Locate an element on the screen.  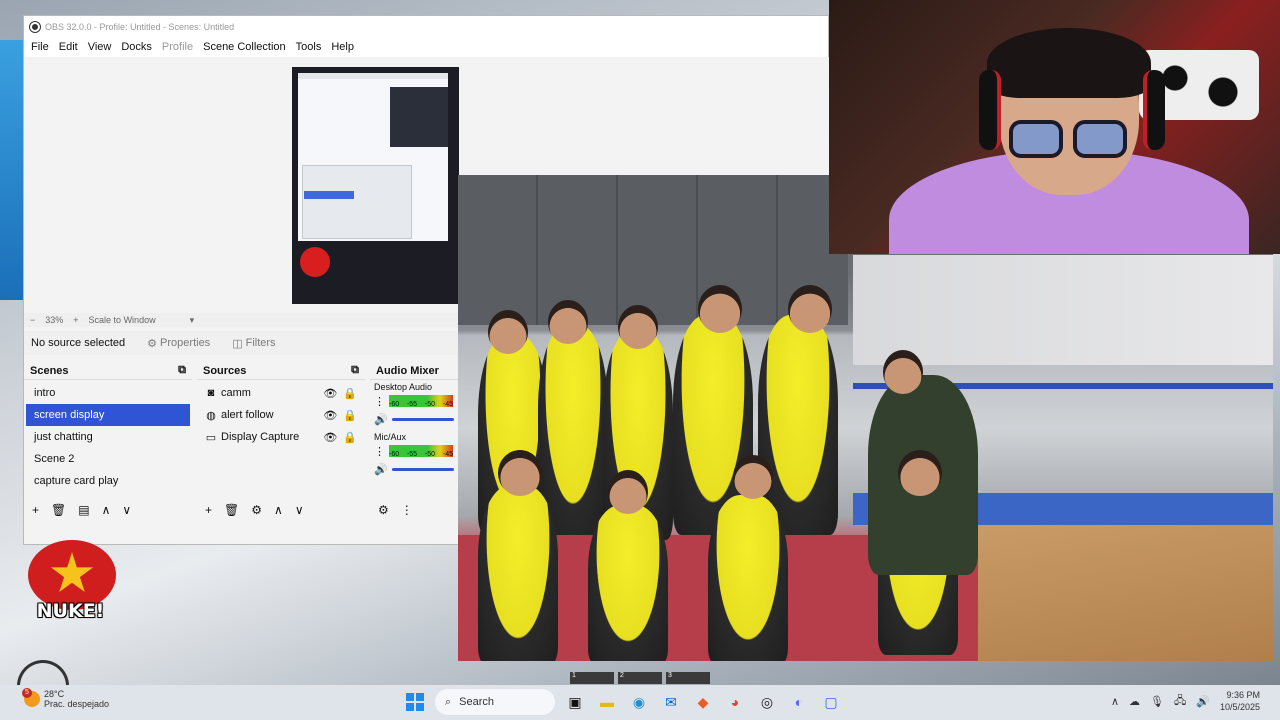
microphone-icon: 🎙 is located at coordinates (1157, 701).